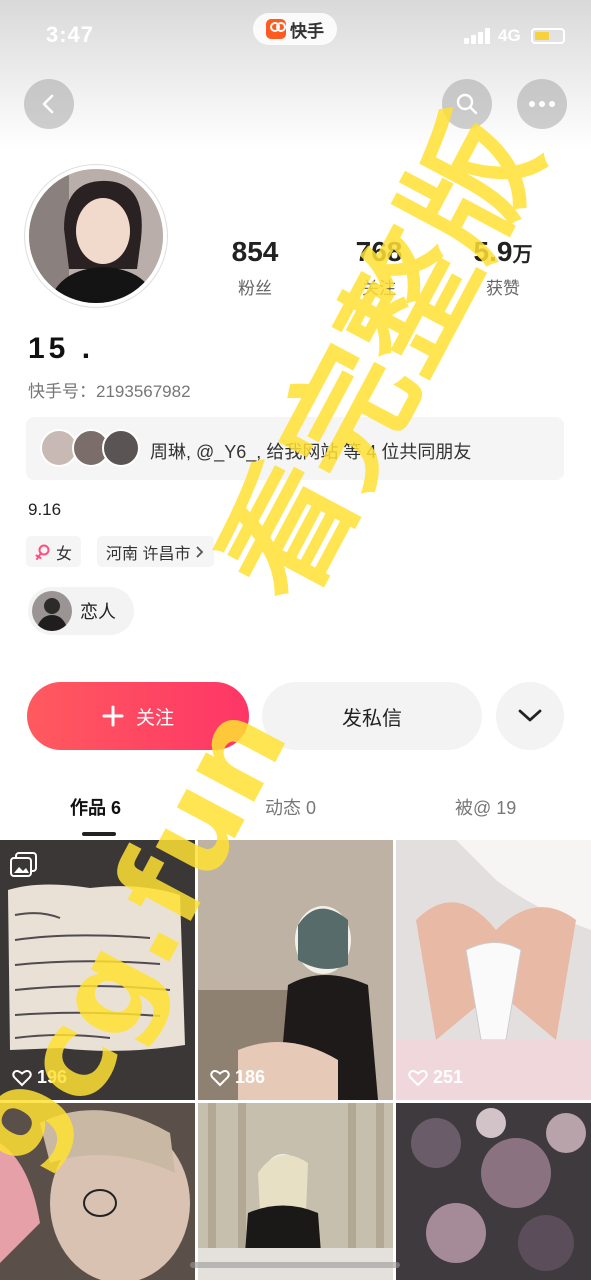 The image size is (591, 1280). I want to click on location-label: 河南 许昌市, so click(148, 554).